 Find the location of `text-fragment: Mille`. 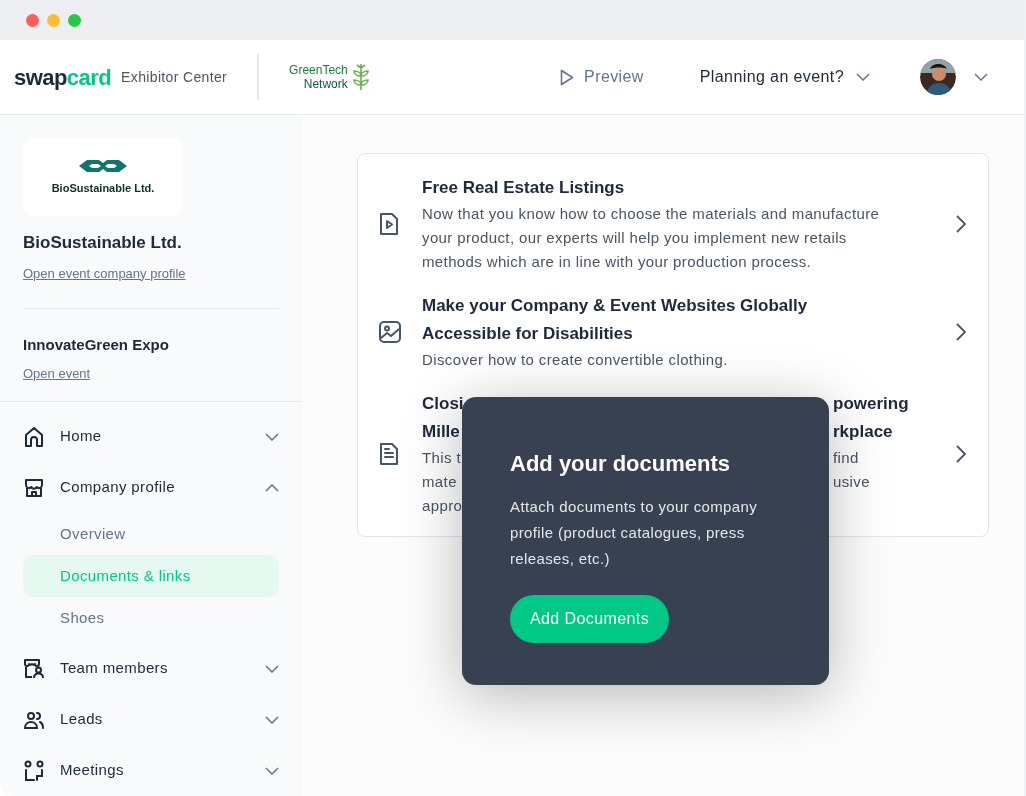

text-fragment: Mille is located at coordinates (441, 432).